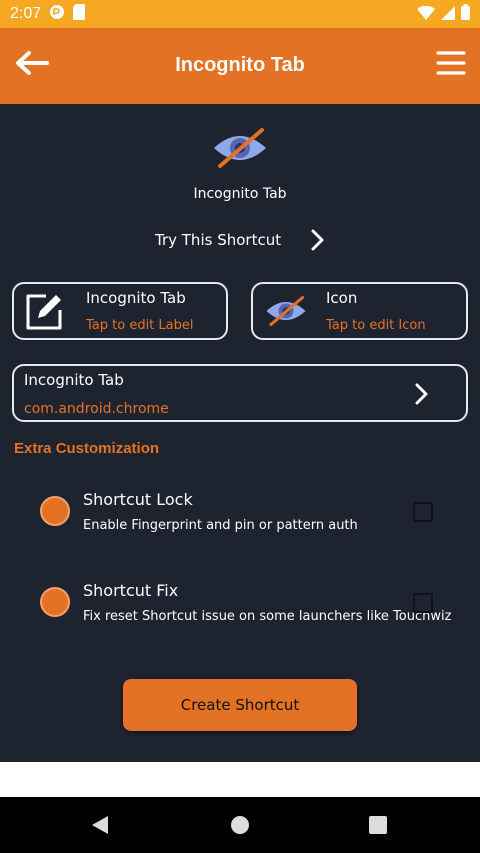 This screenshot has height=853, width=480. I want to click on target-app-card: Incognito Tab com.android.chrome, so click(240, 393).